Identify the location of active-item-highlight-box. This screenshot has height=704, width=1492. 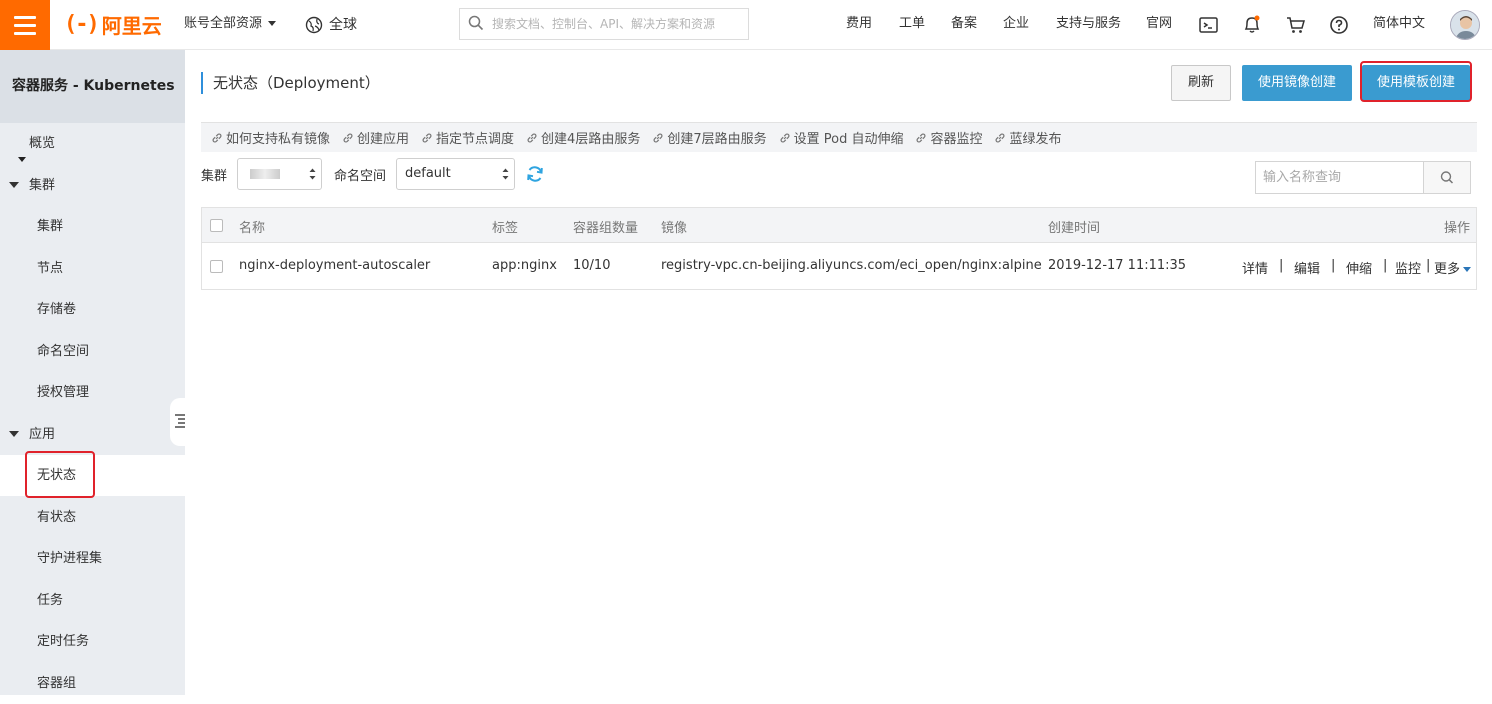
(60, 474).